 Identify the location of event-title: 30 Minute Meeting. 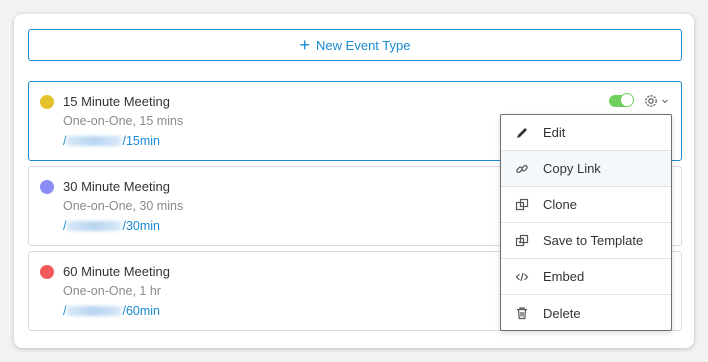
(116, 186).